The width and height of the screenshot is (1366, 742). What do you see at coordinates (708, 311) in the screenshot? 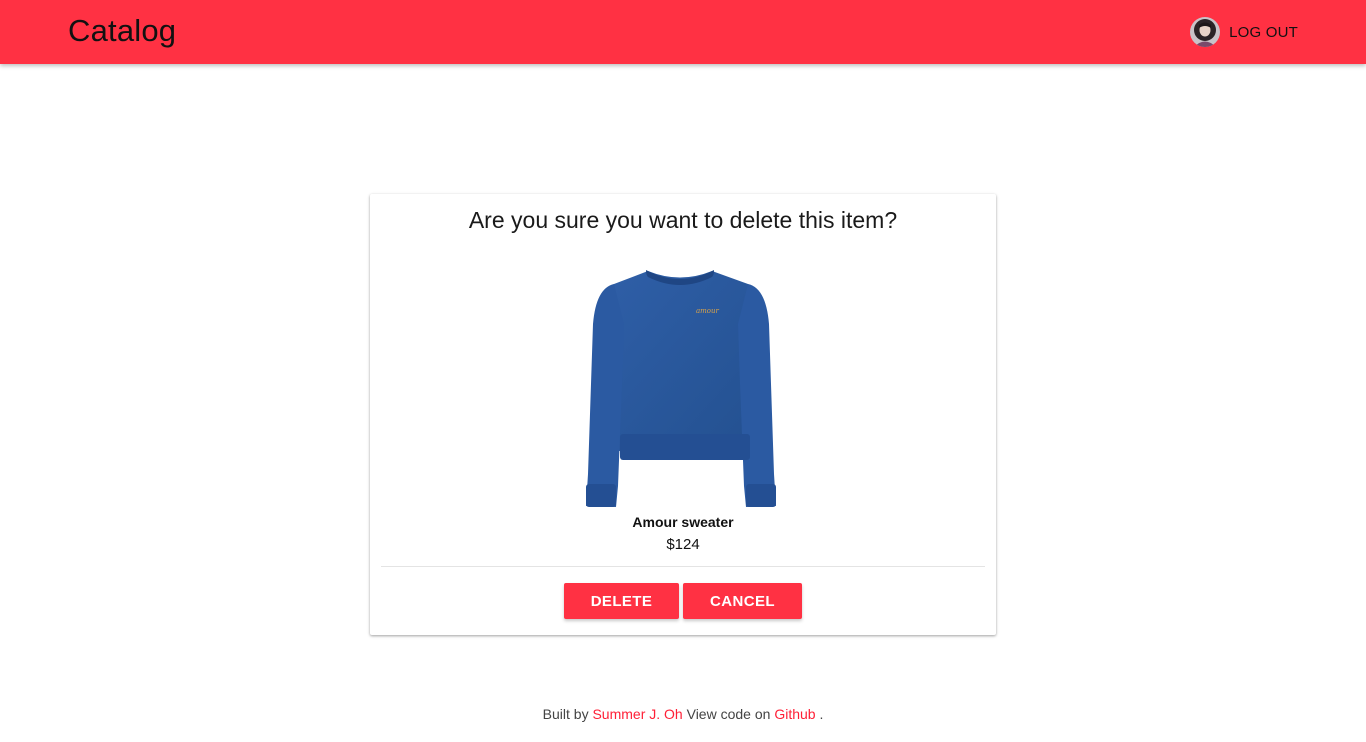
I see `sweater-embroidery: amour` at bounding box center [708, 311].